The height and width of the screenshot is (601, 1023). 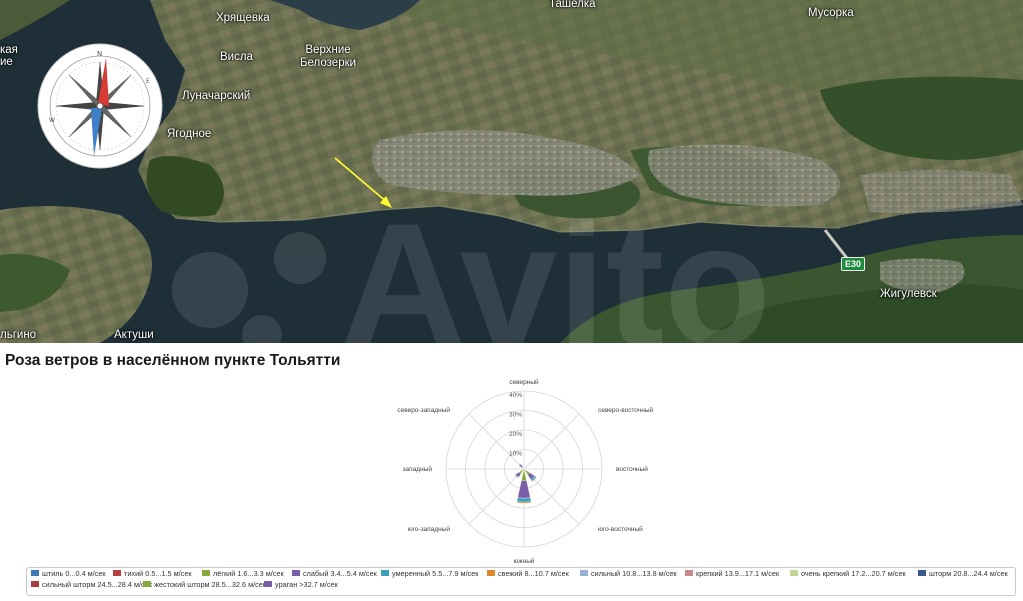 What do you see at coordinates (523, 560) in the screenshot?
I see `direction-label: южный` at bounding box center [523, 560].